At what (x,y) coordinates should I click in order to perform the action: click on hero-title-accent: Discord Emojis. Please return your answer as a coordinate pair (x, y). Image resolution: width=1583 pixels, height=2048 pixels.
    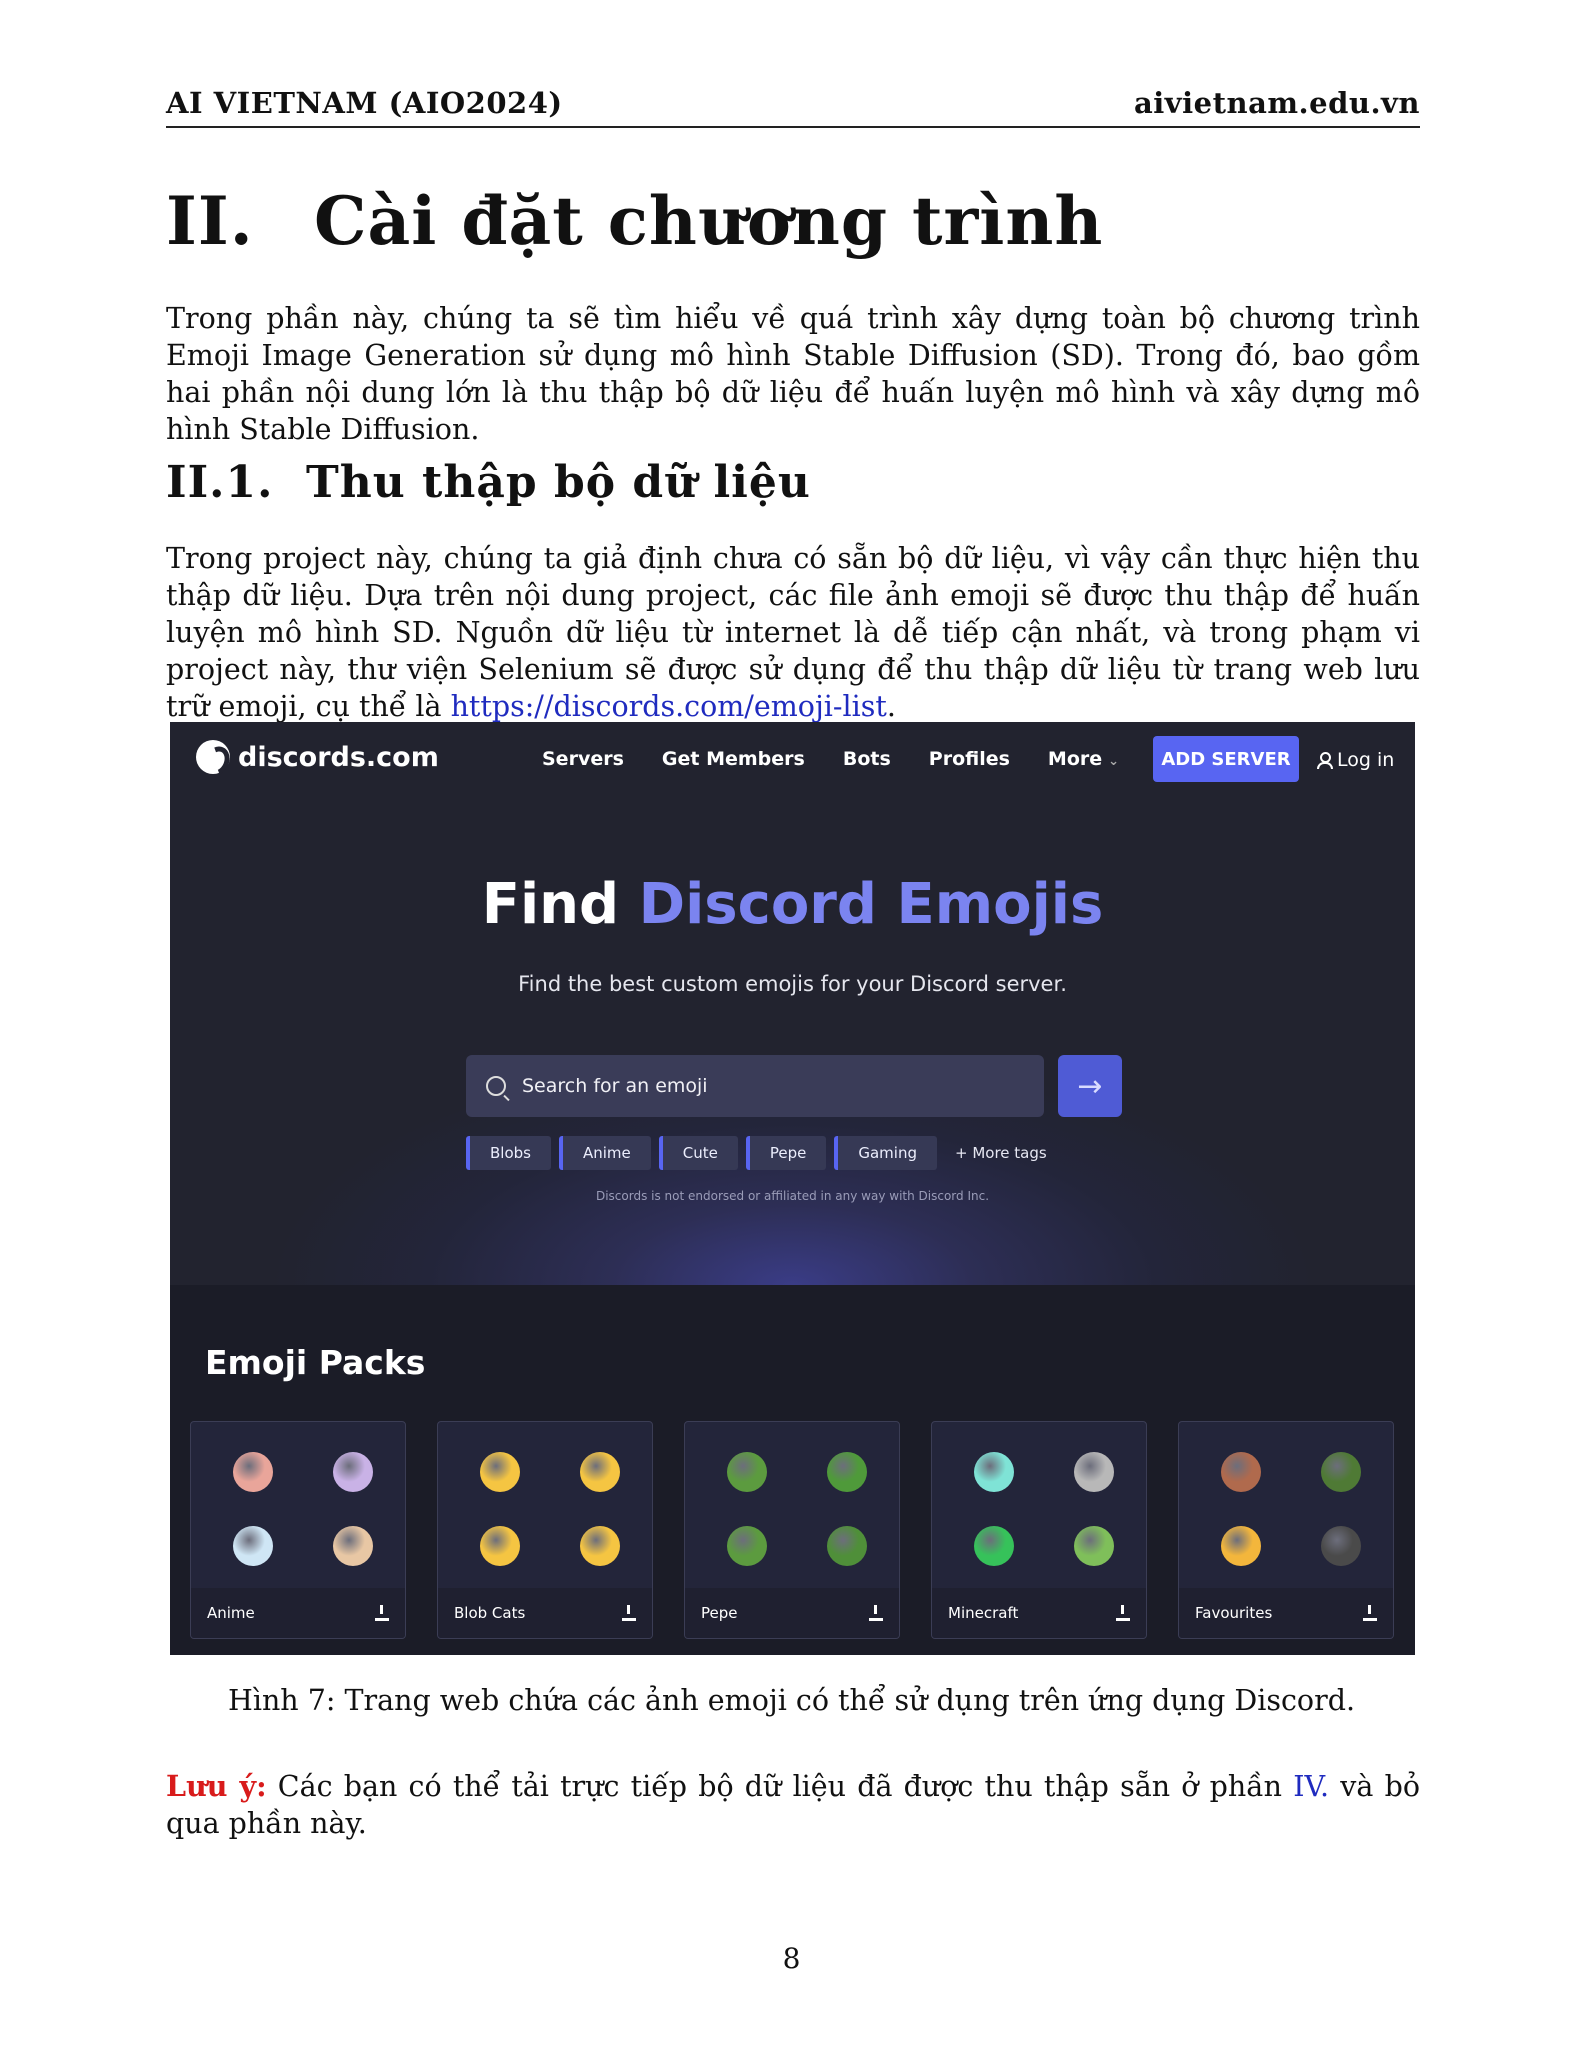
    Looking at the image, I should click on (871, 904).